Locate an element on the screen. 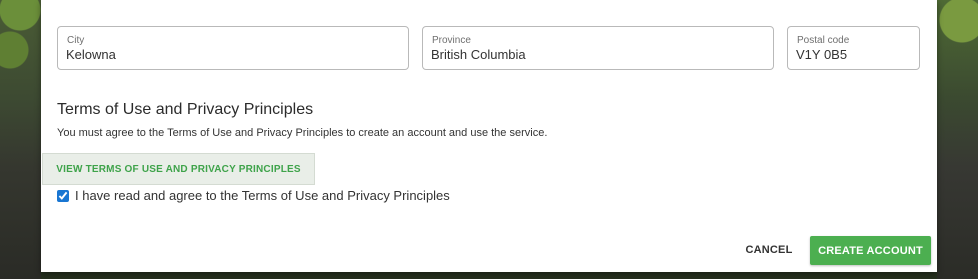 This screenshot has height=279, width=978. postal-code-field: Postal code V1Y 0B5 is located at coordinates (853, 48).